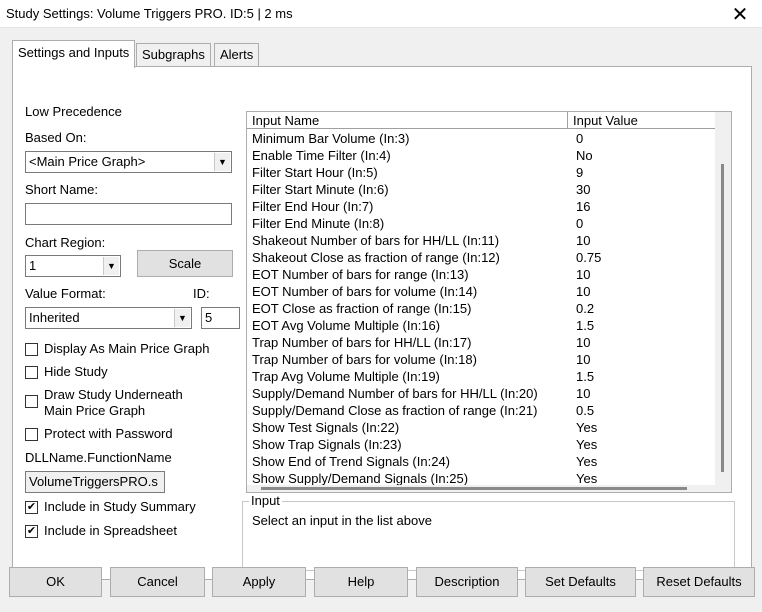 Image resolution: width=762 pixels, height=612 pixels. What do you see at coordinates (482, 274) in the screenshot?
I see `table-row: EOT Number of bars for range (In:13) 10` at bounding box center [482, 274].